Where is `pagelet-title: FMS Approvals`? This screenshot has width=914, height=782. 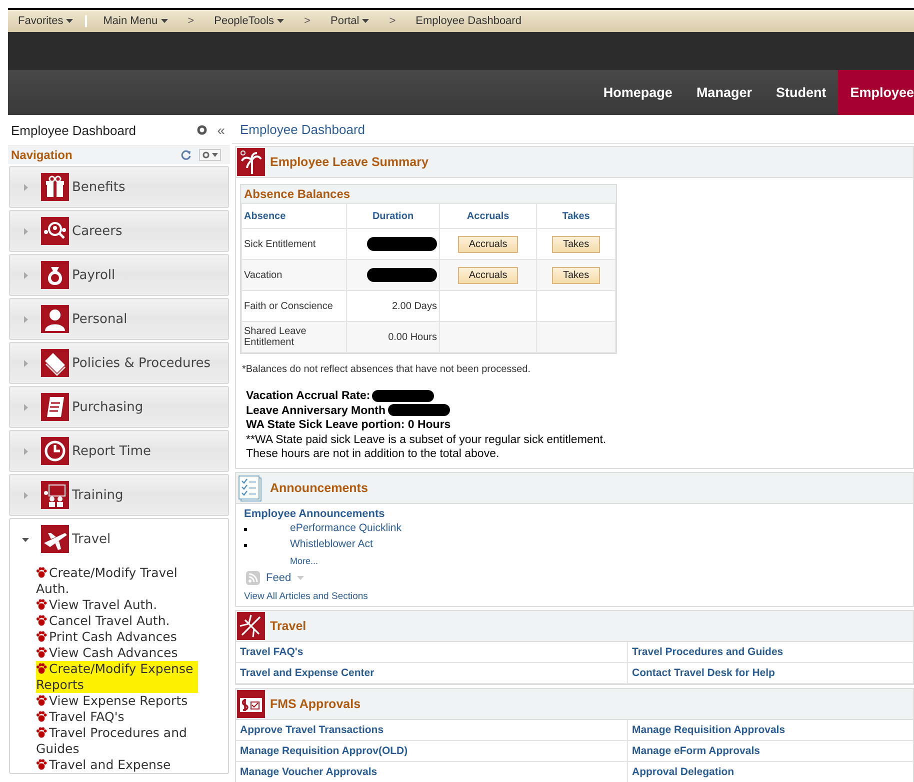
pagelet-title: FMS Approvals is located at coordinates (315, 703).